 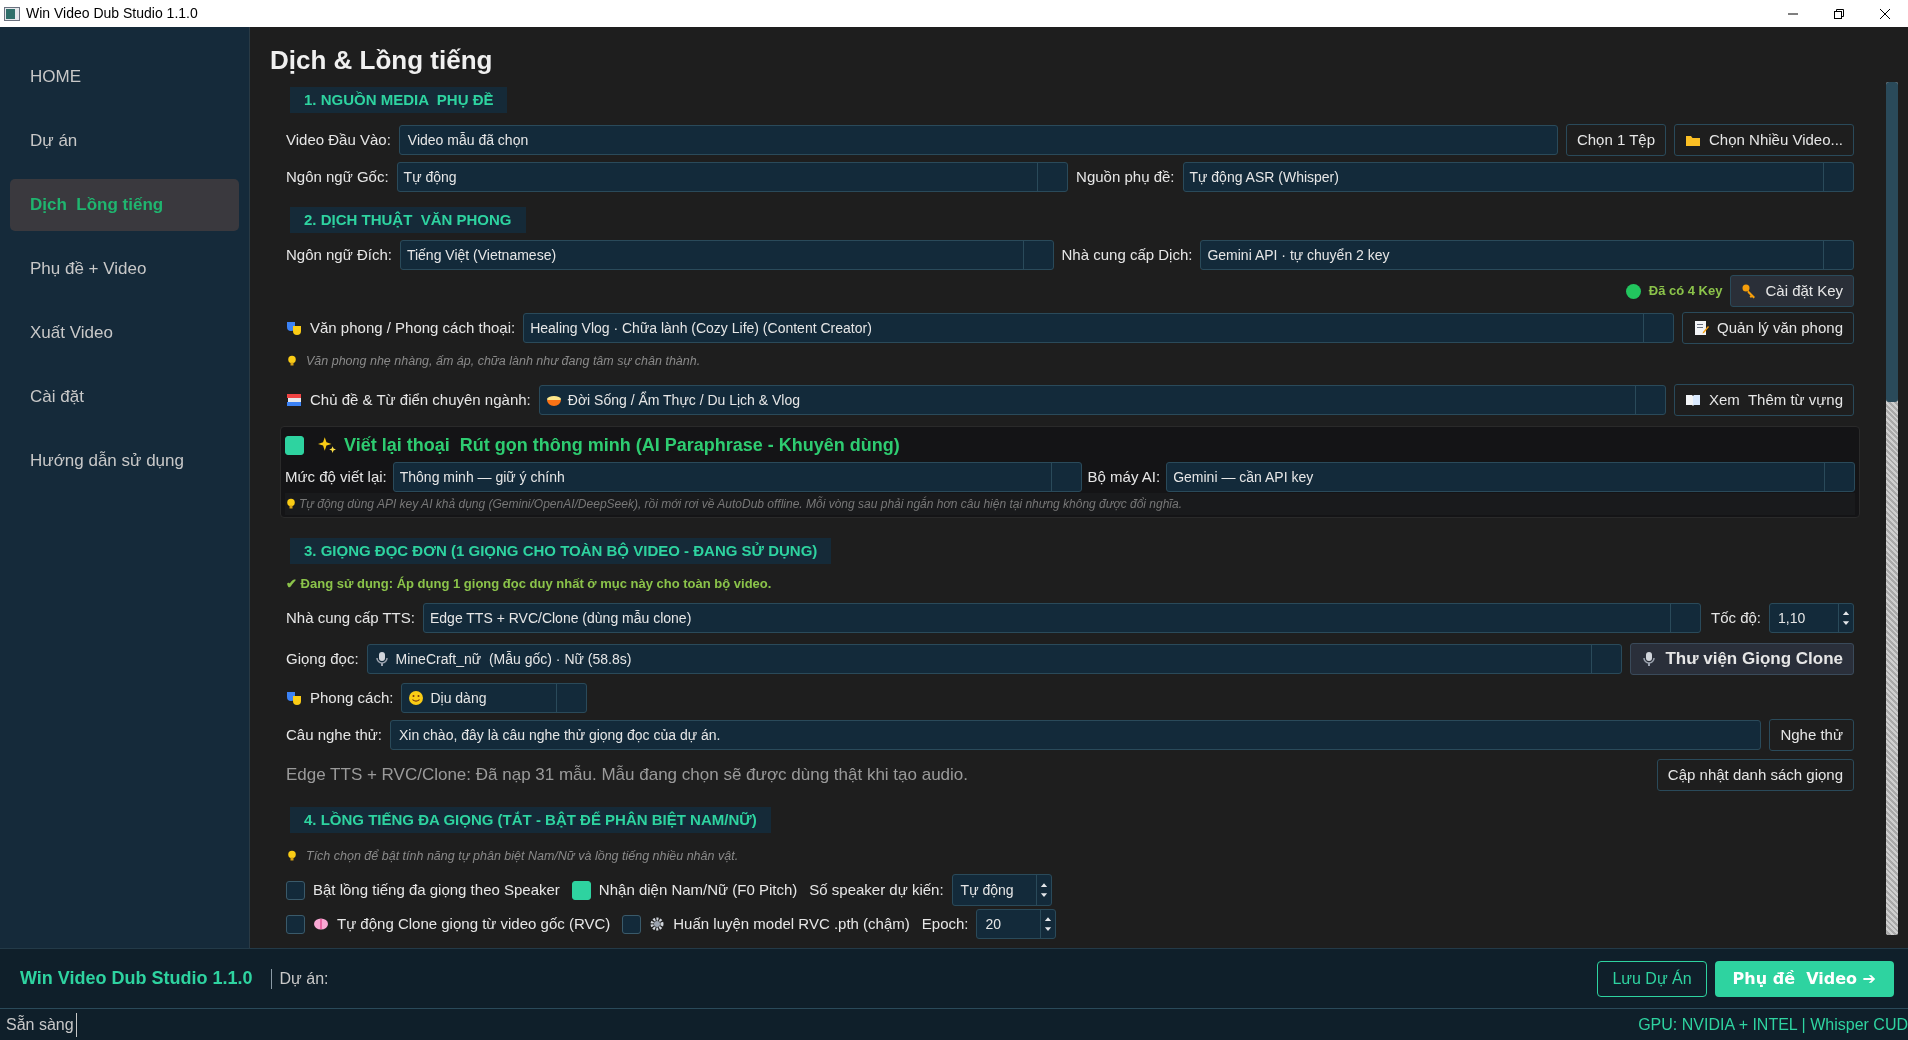 I want to click on option-title: Viết lại thoại Rút gọn thông minh (AI Paraphrase - Khuyên dùng), so click(x=622, y=445).